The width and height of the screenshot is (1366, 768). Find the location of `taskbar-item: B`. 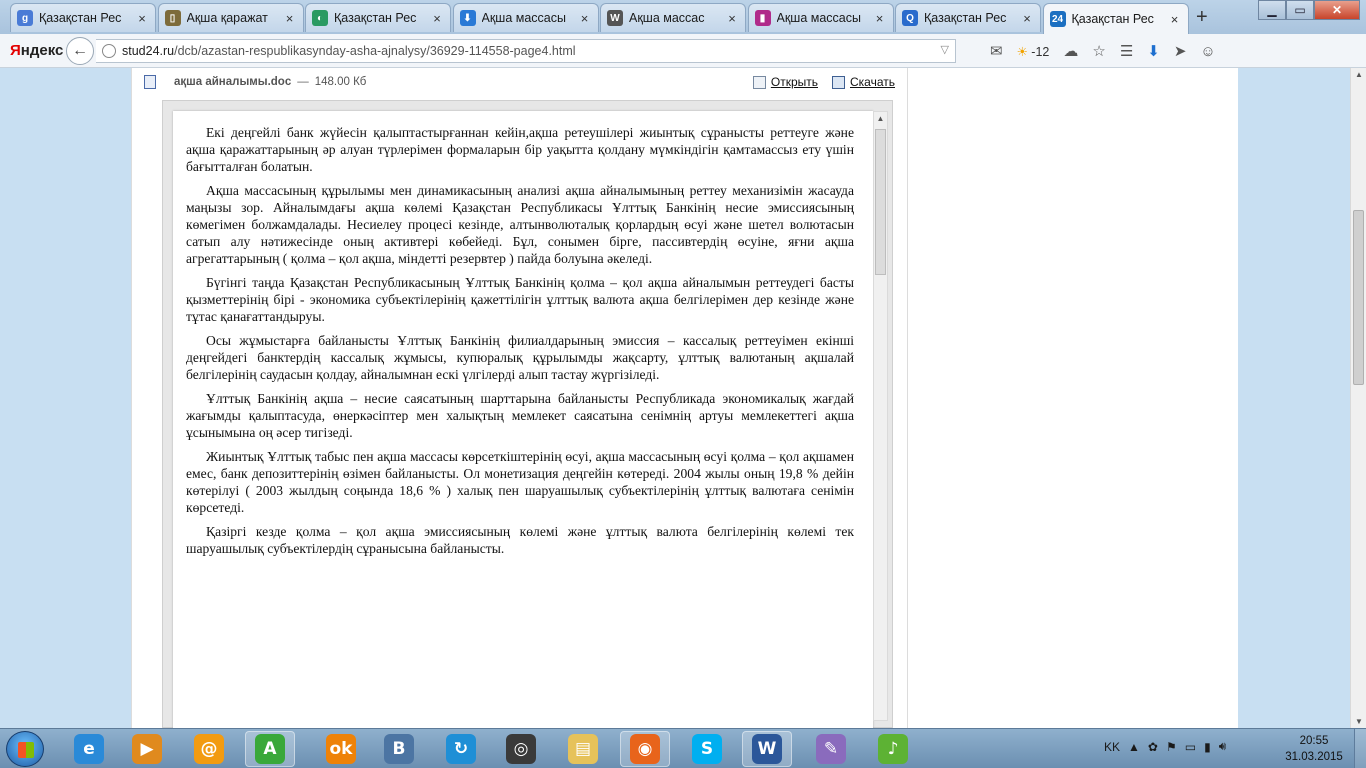

taskbar-item: B is located at coordinates (399, 749).